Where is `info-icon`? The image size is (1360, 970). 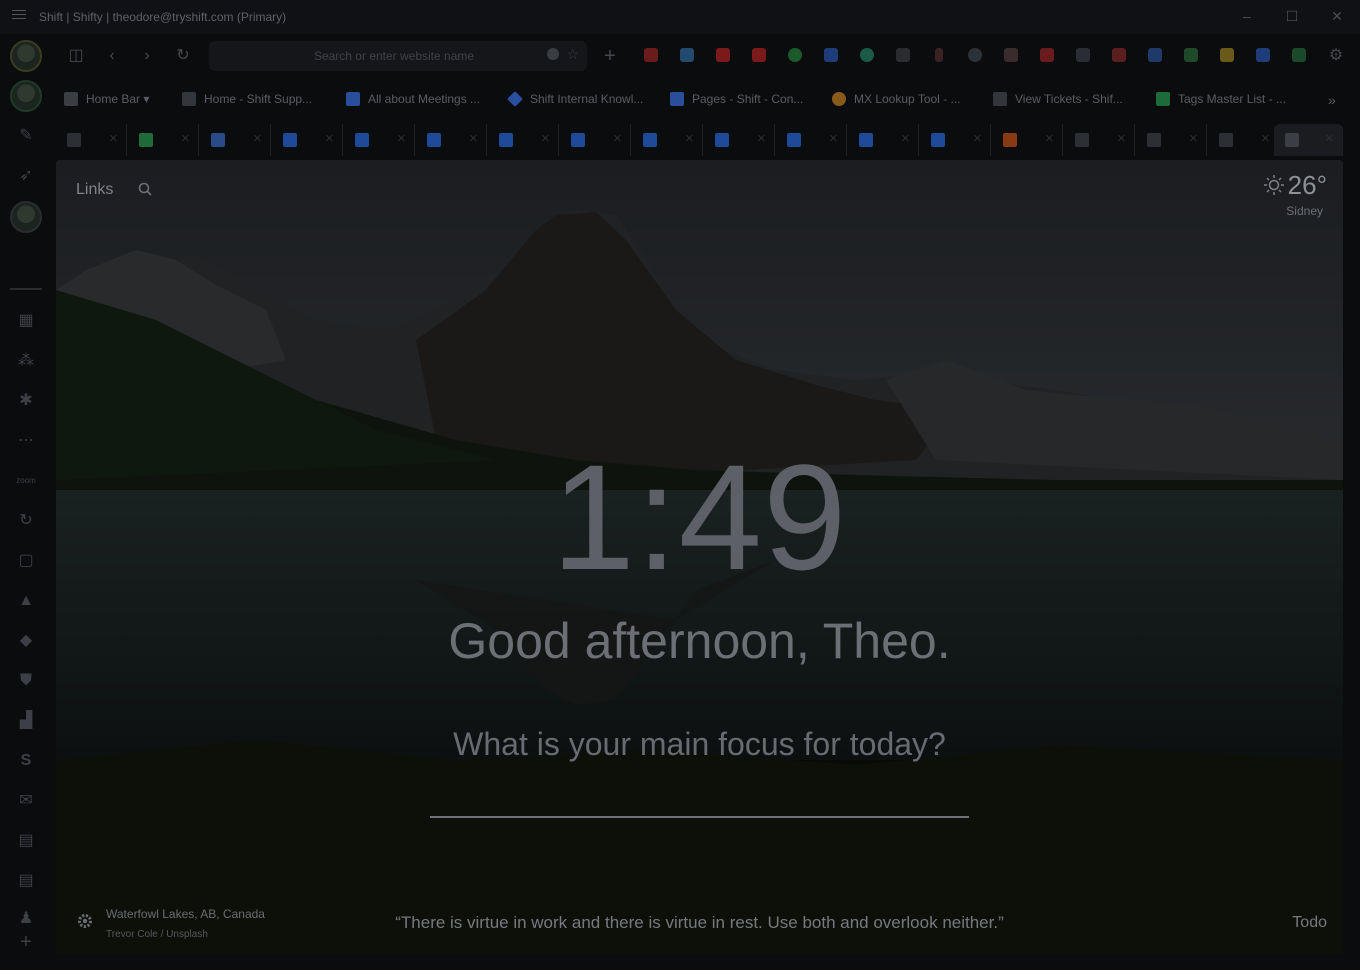
info-icon is located at coordinates (553, 54).